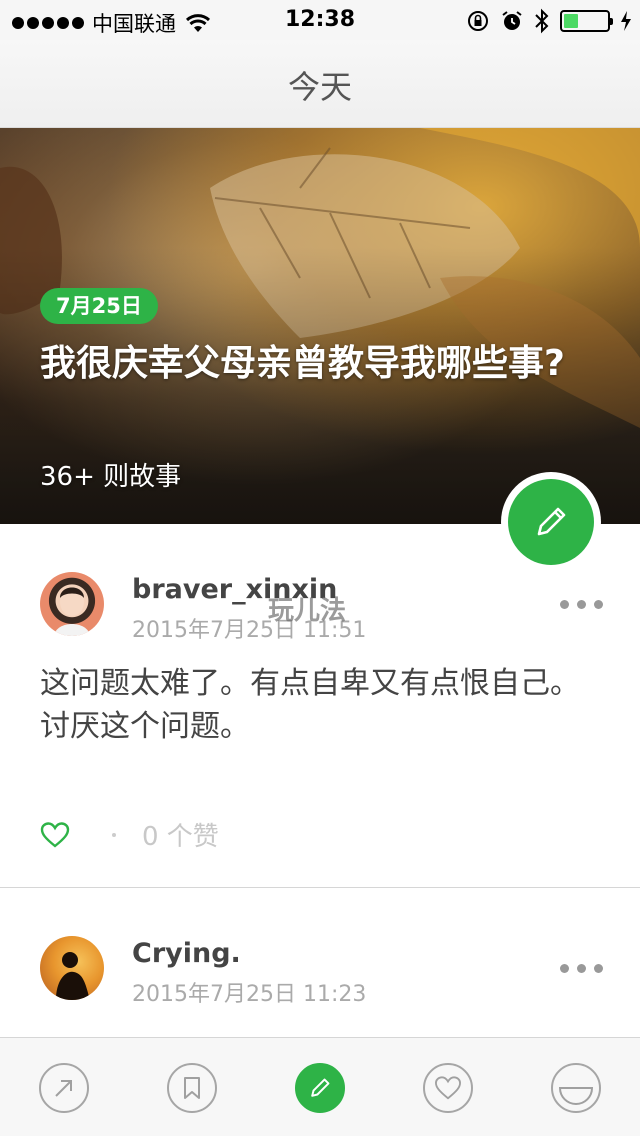 Image resolution: width=640 pixels, height=1136 pixels. What do you see at coordinates (320, 962) in the screenshot?
I see `post-card: Crying. 2015年7月25日 11:23` at bounding box center [320, 962].